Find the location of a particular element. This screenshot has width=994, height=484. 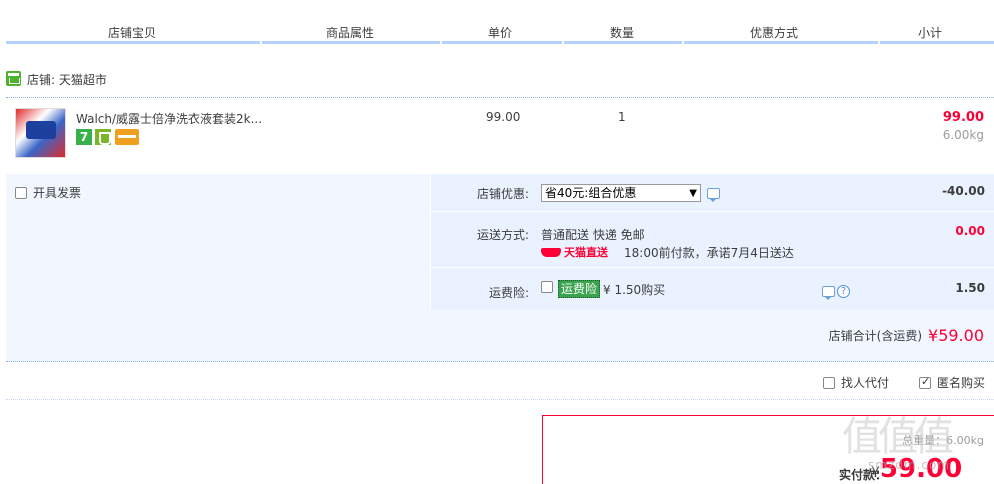

credit-card-icon is located at coordinates (127, 137).